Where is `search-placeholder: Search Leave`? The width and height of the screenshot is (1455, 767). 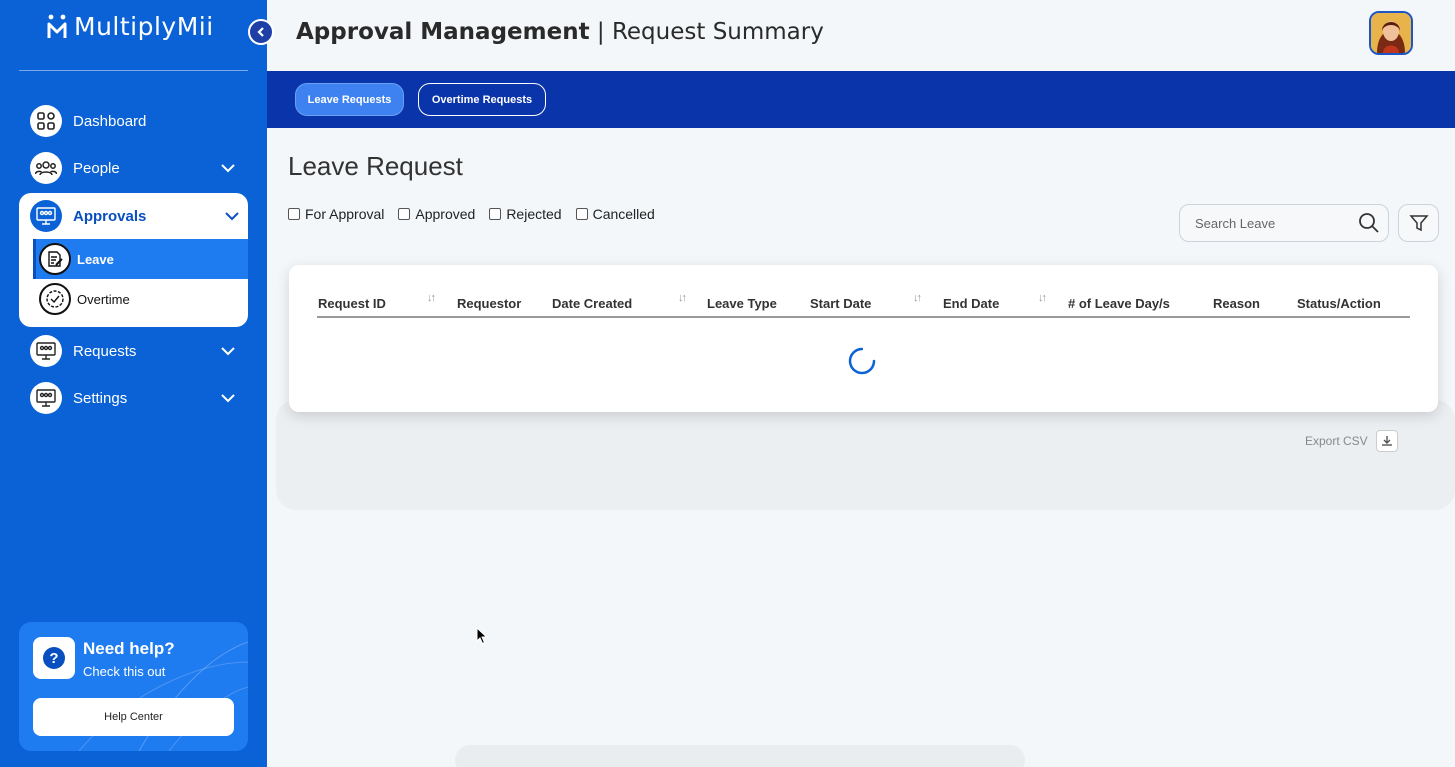
search-placeholder: Search Leave is located at coordinates (1235, 223).